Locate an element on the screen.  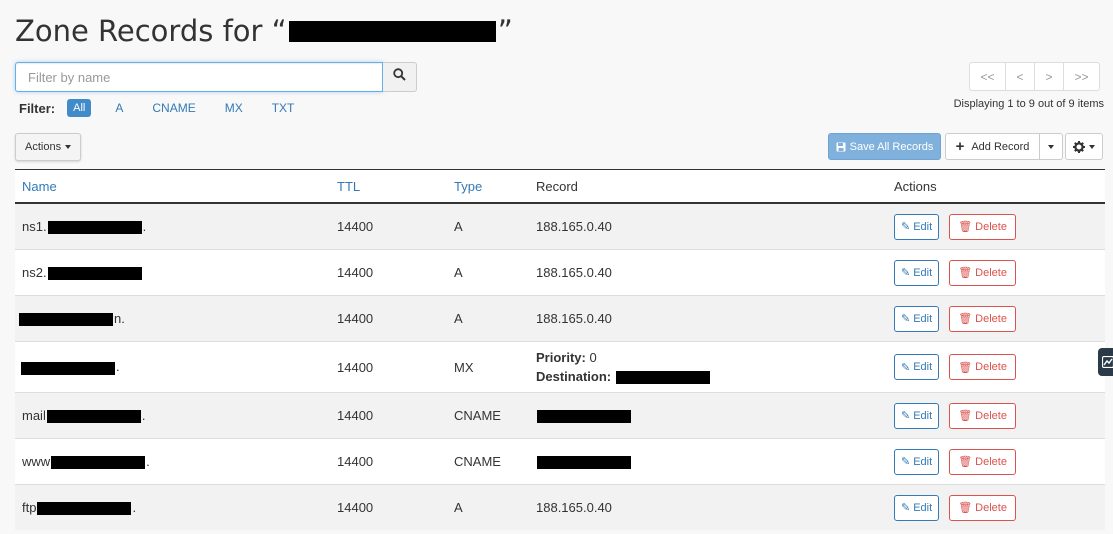
filter-a: A is located at coordinates (119, 108).